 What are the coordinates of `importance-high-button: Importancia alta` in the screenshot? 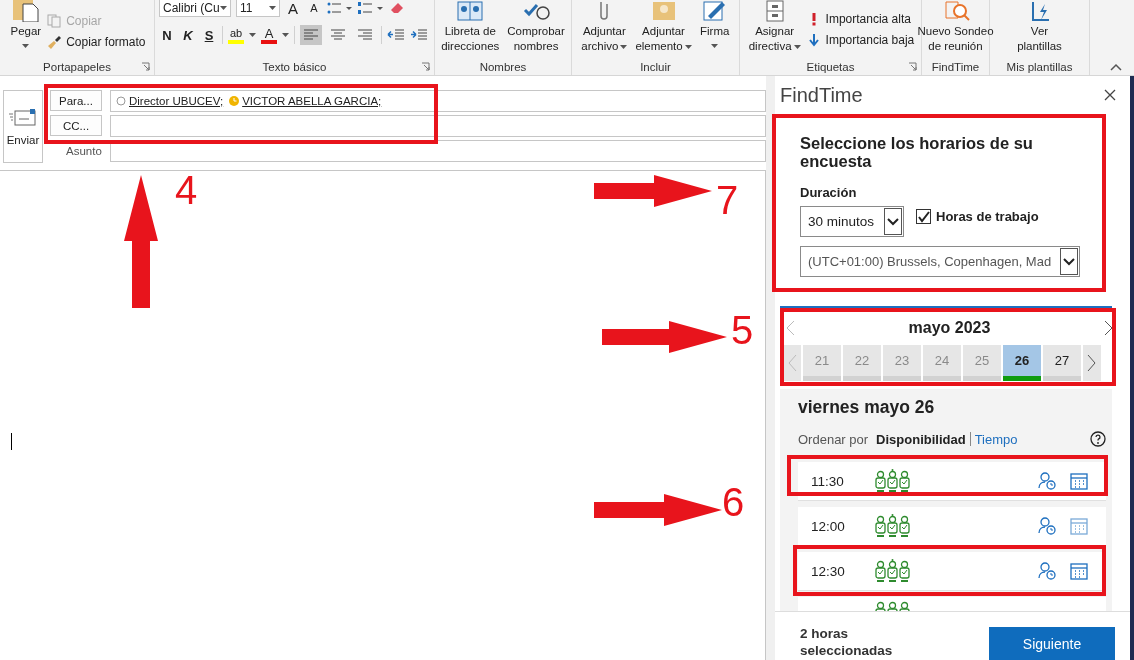 It's located at (860, 19).